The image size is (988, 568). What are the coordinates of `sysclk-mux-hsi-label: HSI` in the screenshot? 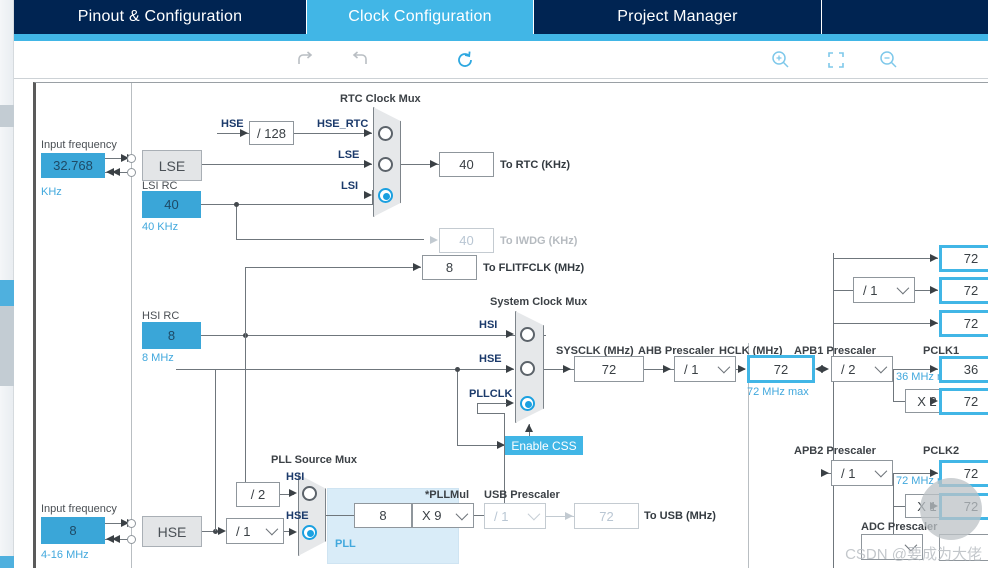 It's located at (488, 325).